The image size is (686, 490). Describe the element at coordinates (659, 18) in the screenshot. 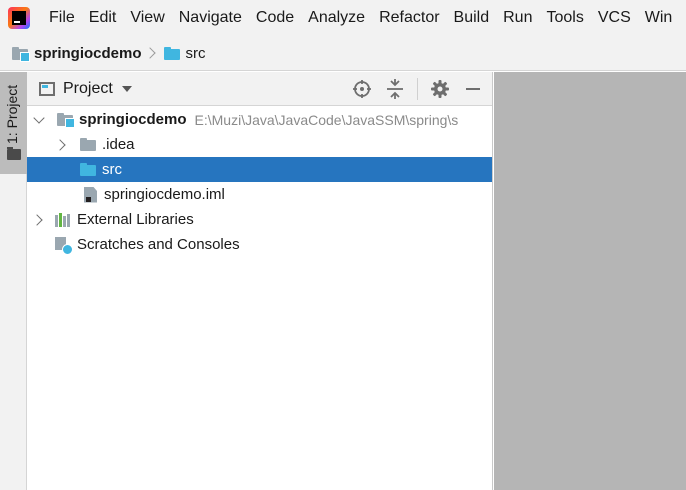

I see `menu-window: Win` at that location.